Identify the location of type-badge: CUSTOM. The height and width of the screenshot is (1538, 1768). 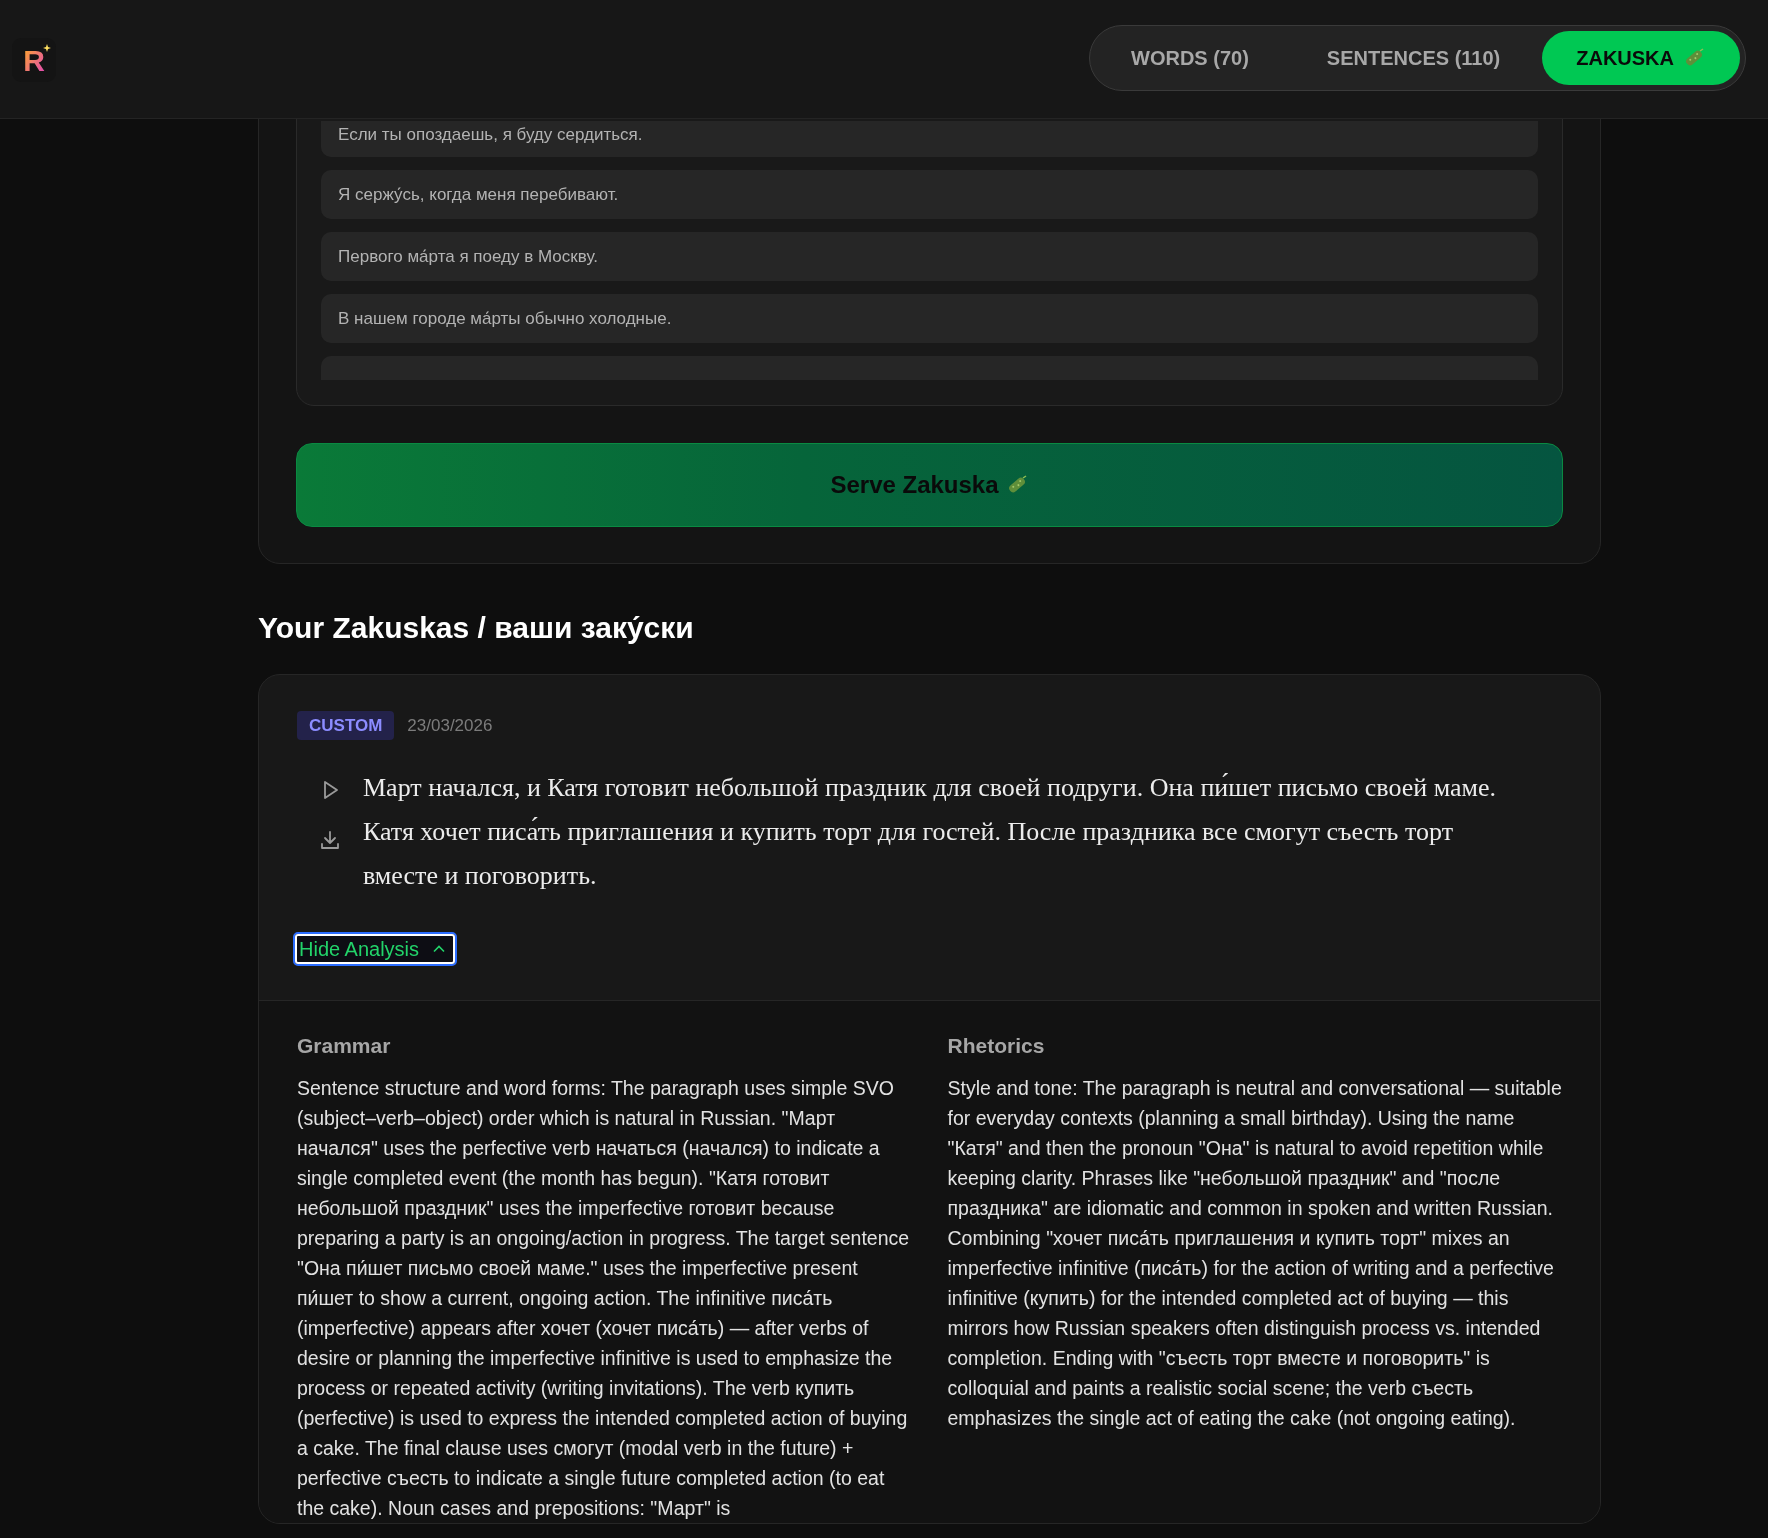
(346, 725).